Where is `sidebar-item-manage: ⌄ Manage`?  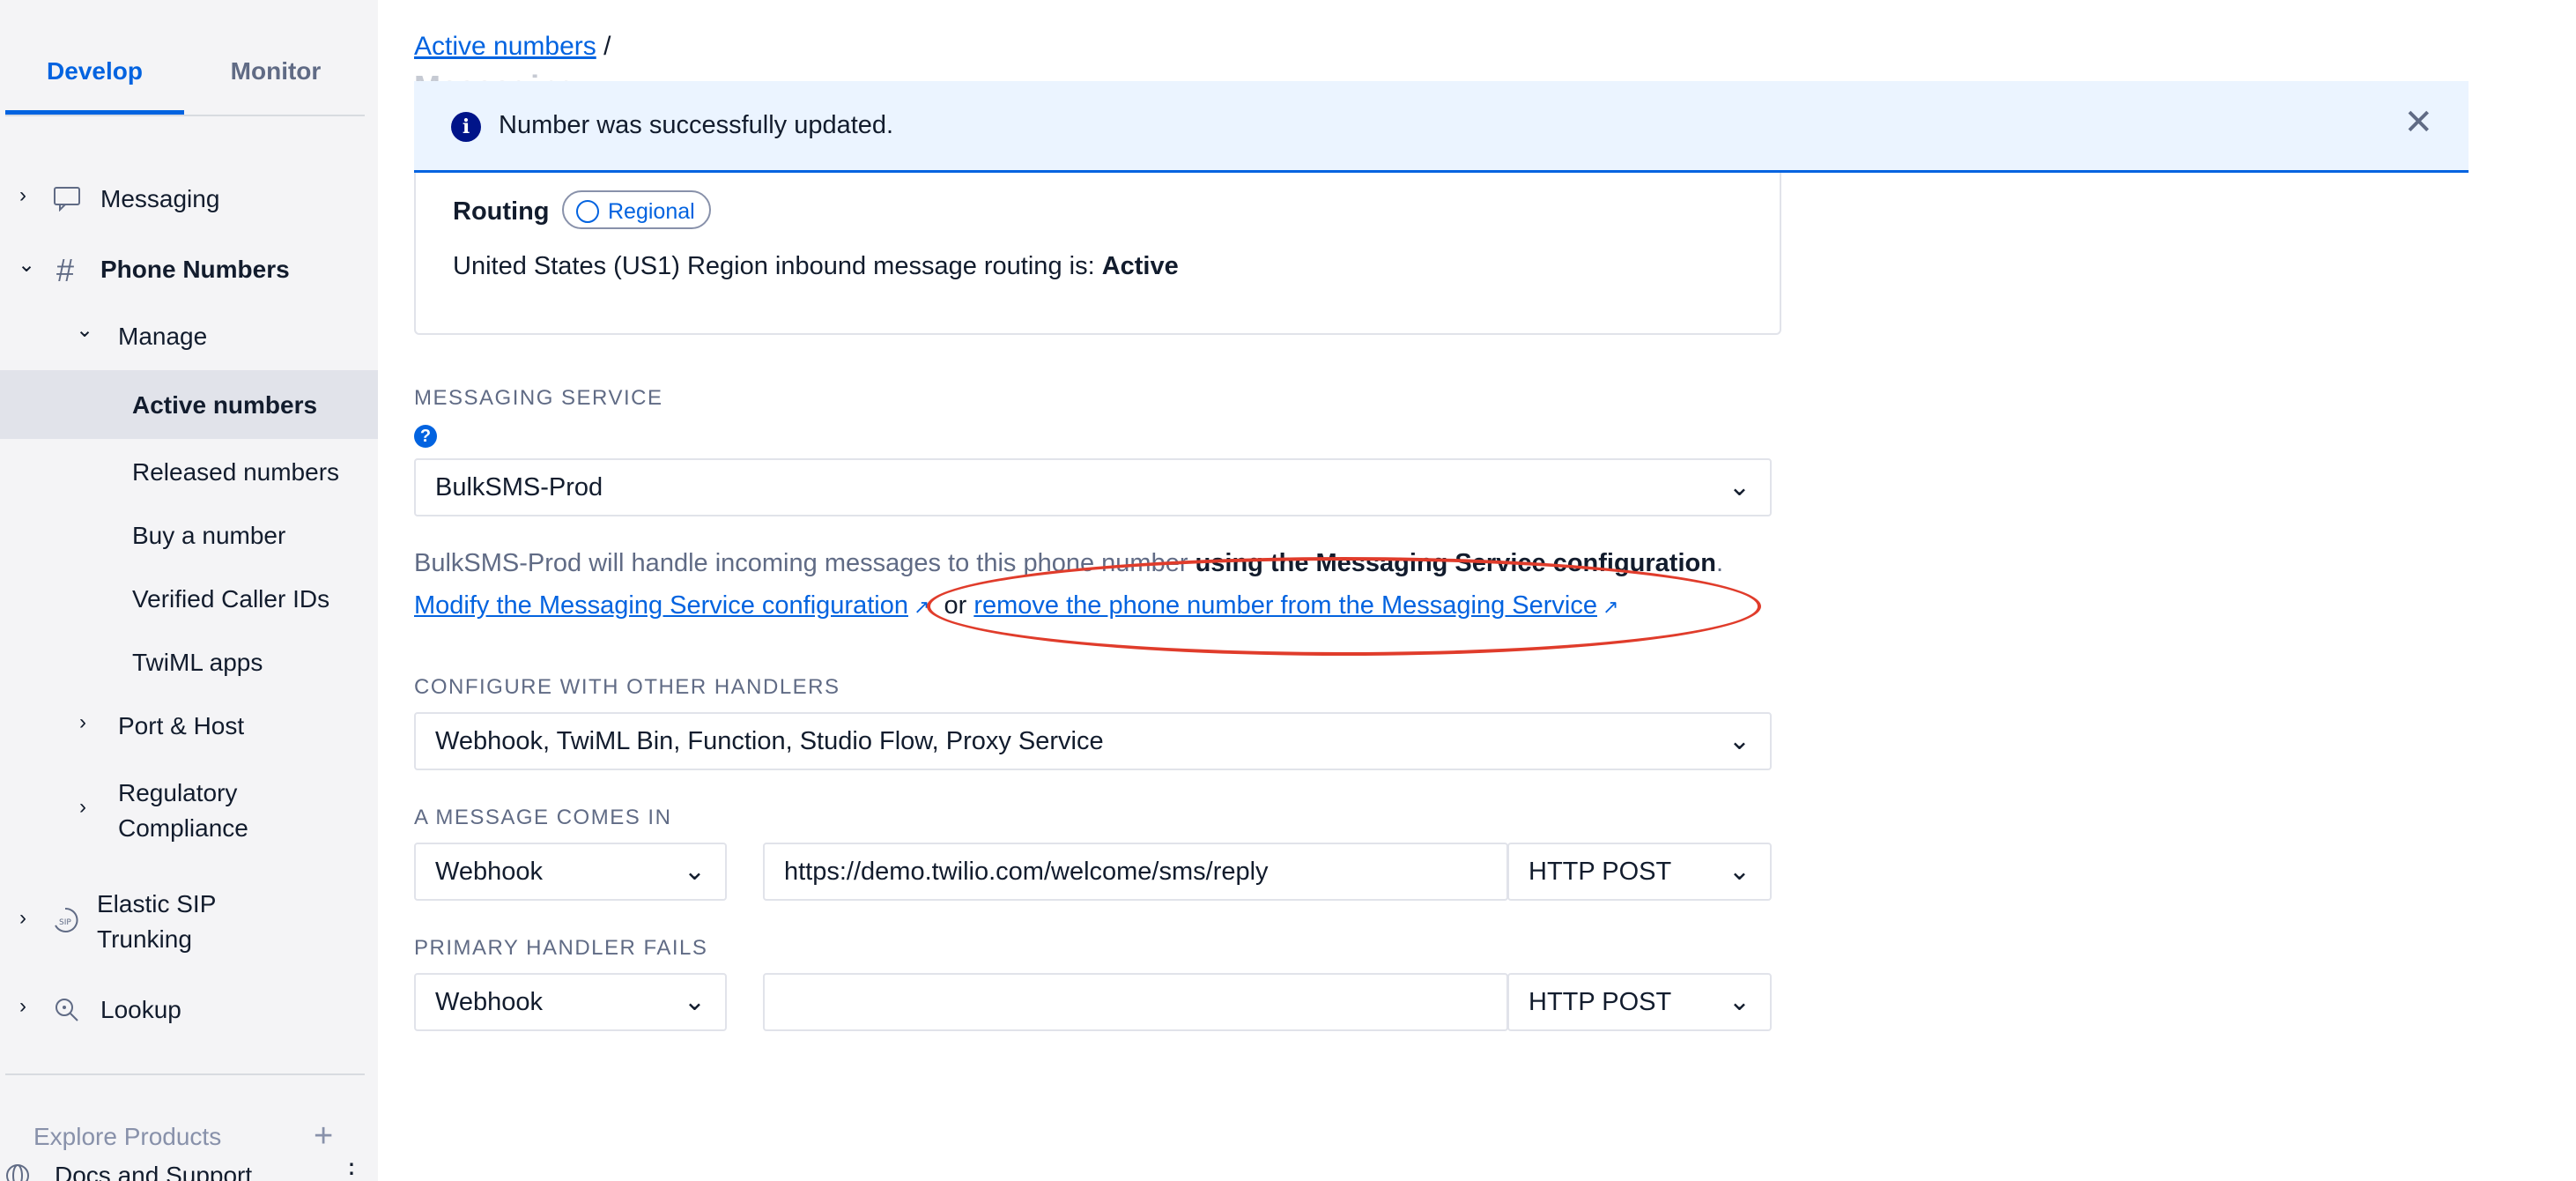 sidebar-item-manage: ⌄ Manage is located at coordinates (189, 336).